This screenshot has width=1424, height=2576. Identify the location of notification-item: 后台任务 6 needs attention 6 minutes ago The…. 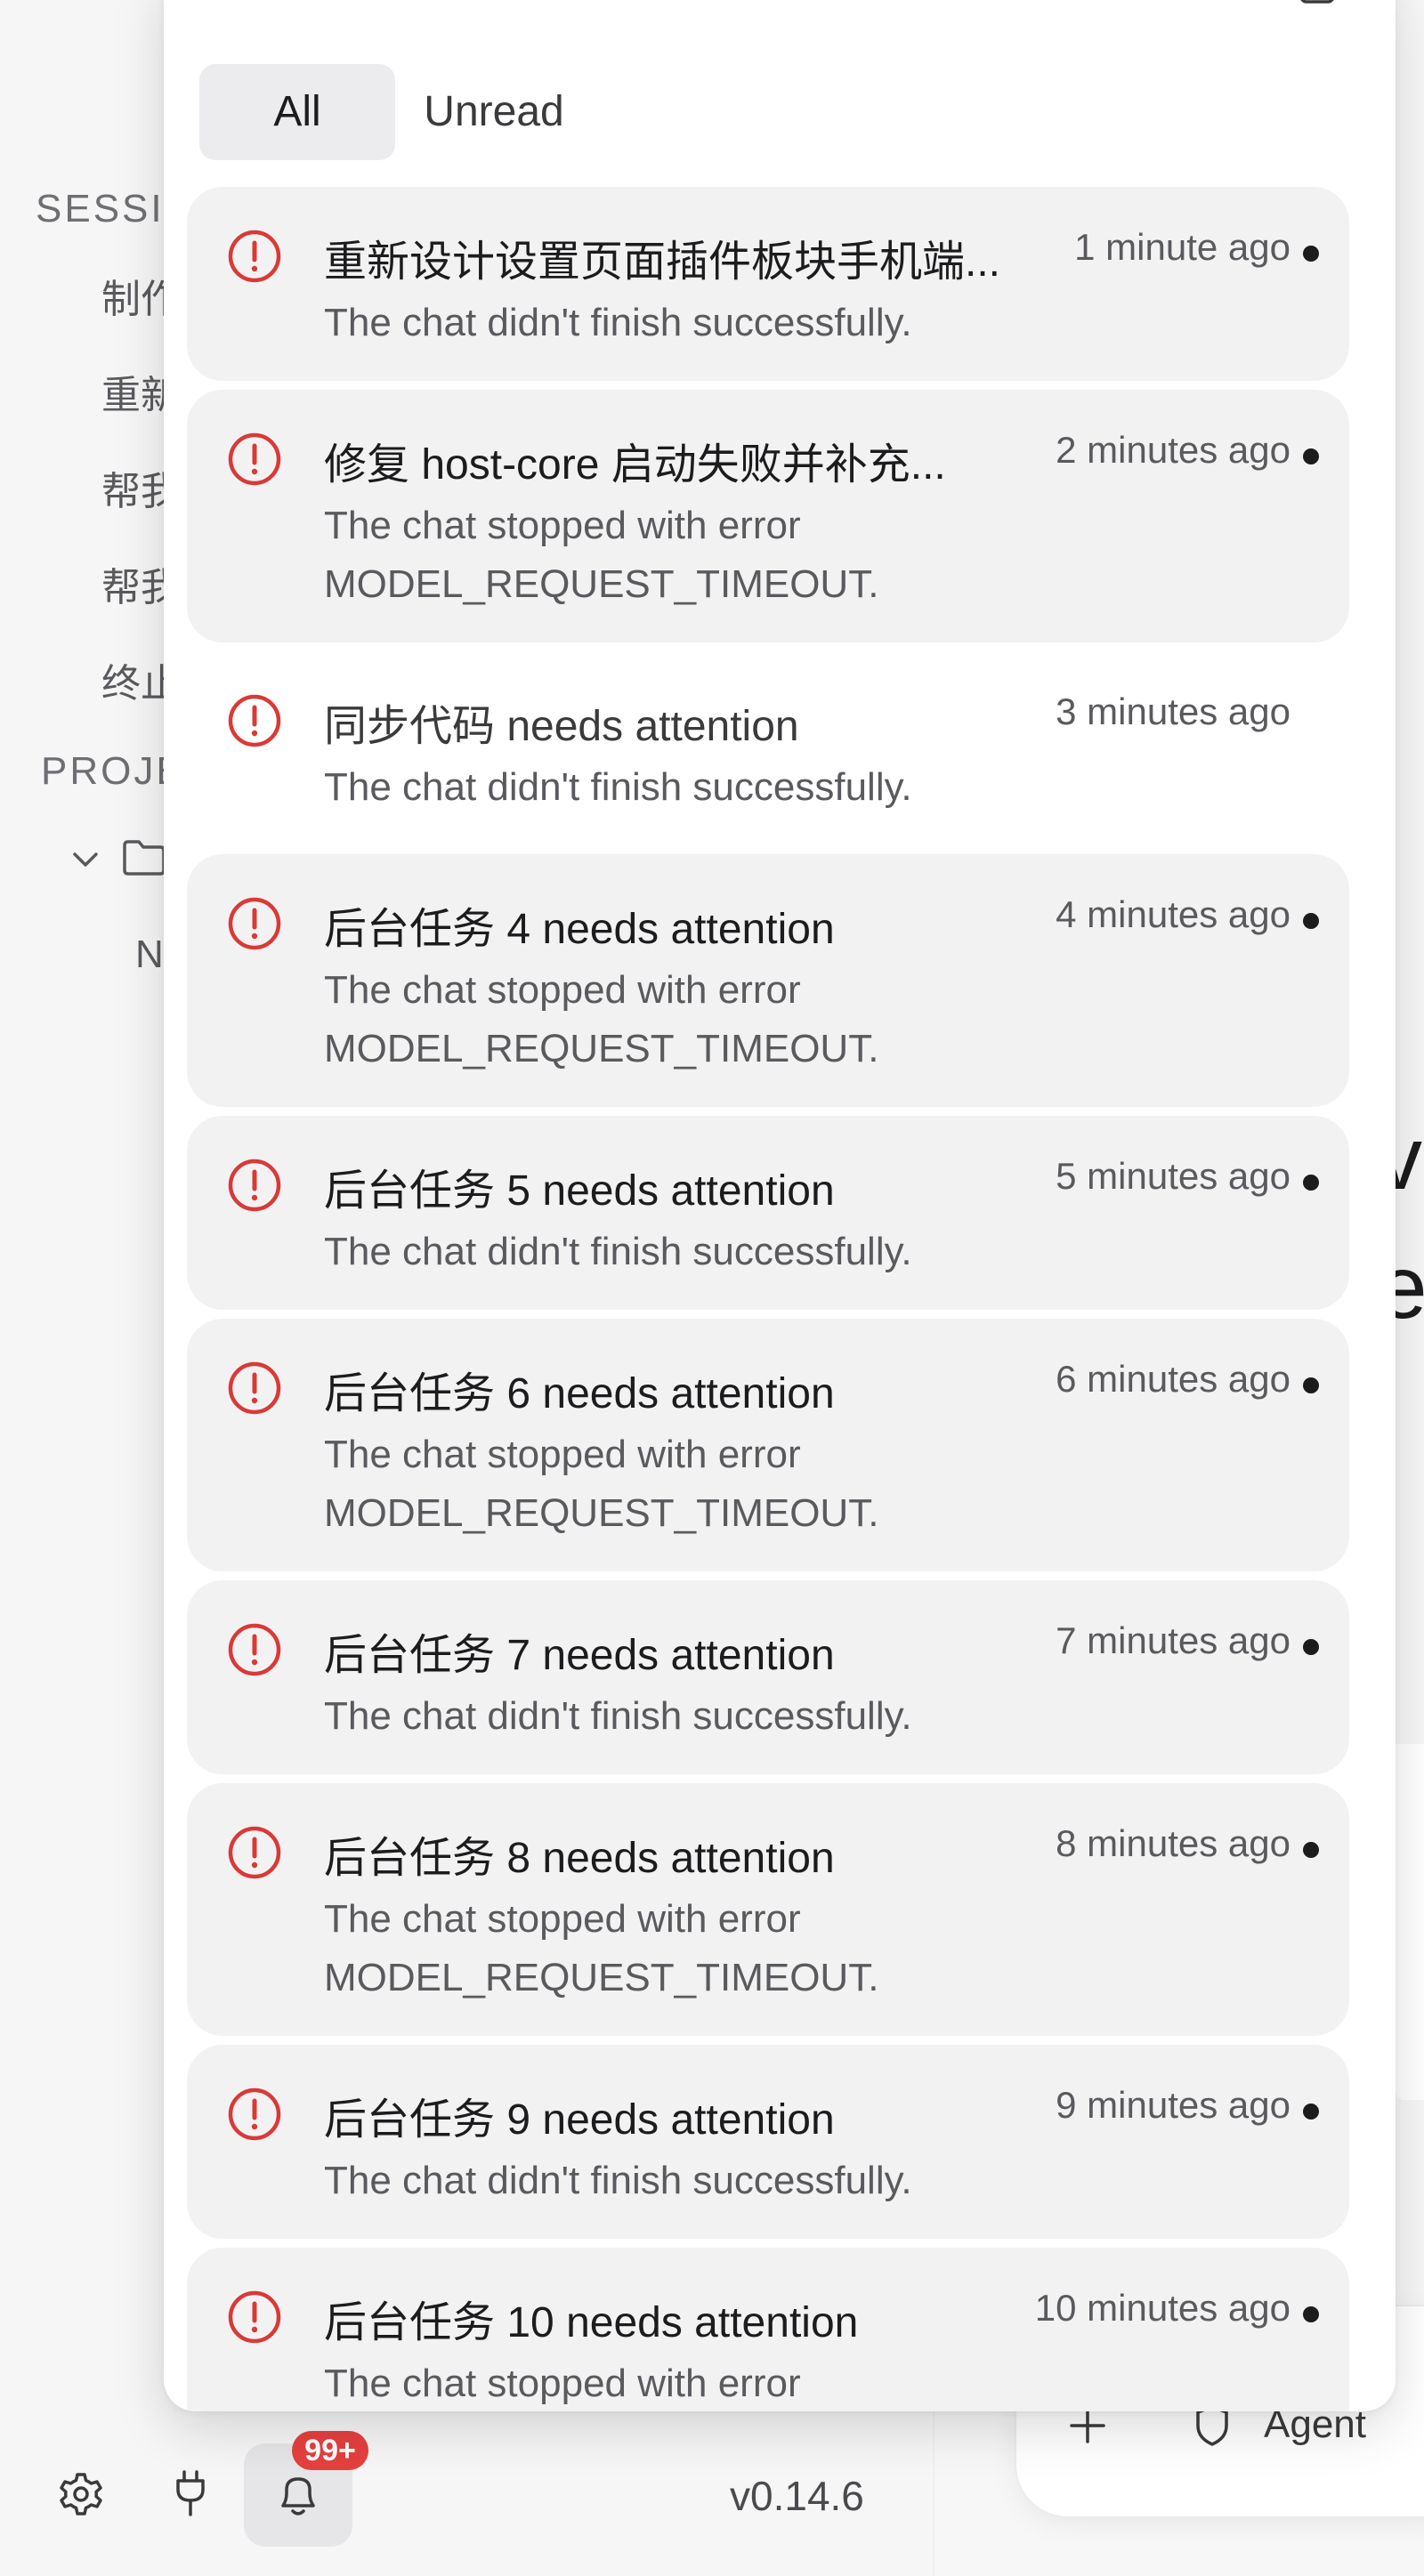
(768, 1445).